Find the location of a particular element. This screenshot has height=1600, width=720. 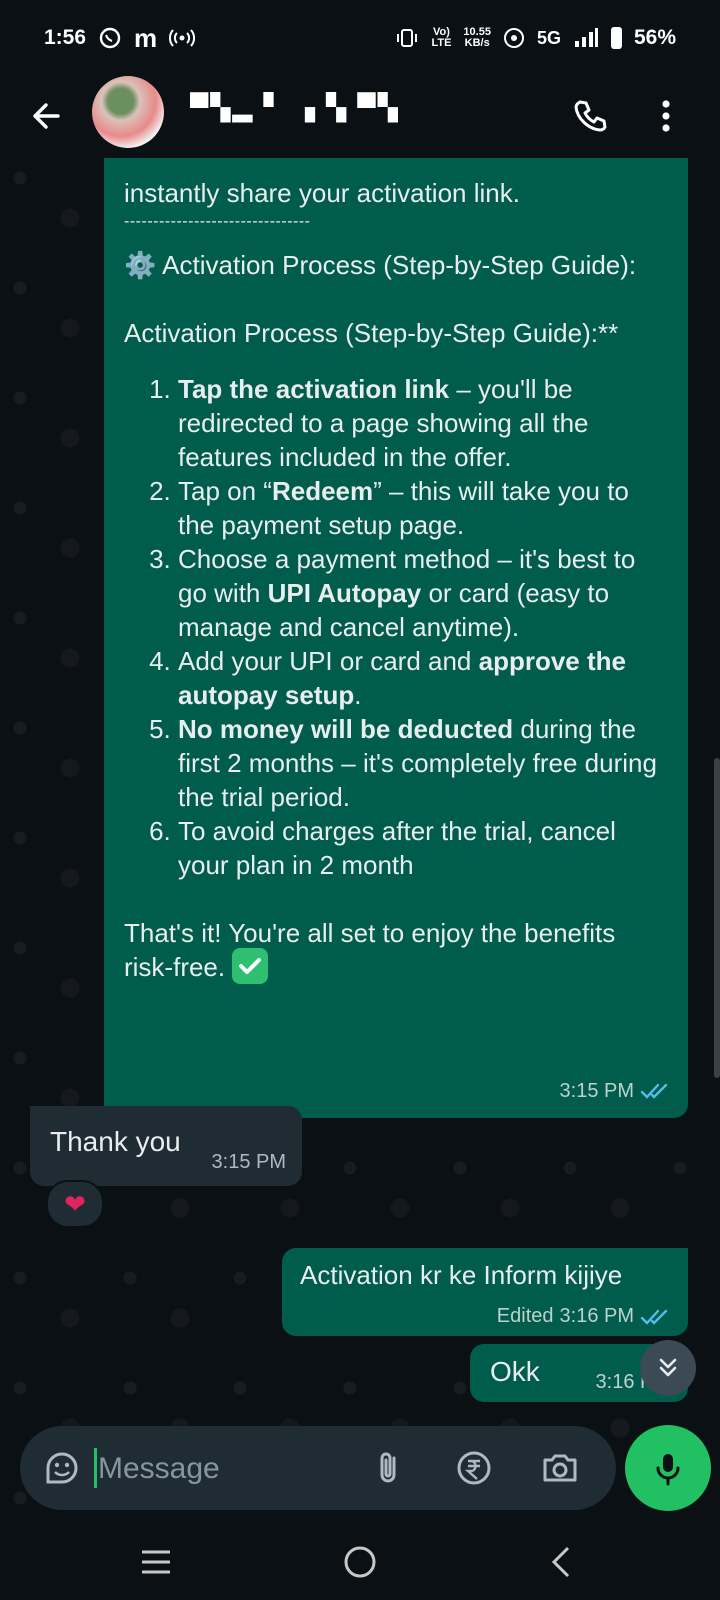

gear-icon: ⚙️ is located at coordinates (140, 265).